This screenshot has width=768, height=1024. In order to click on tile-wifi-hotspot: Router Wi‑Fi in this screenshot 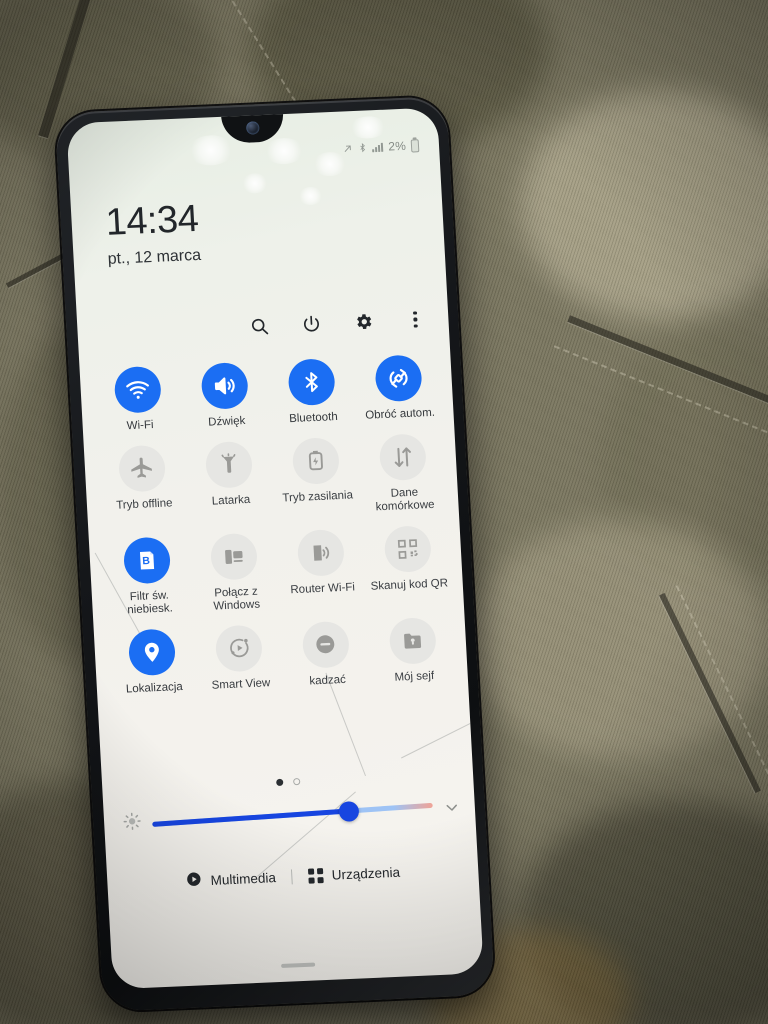, I will do `click(321, 570)`.